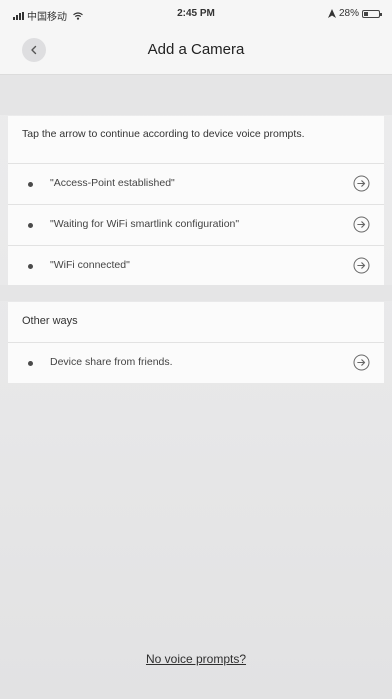  I want to click on list-item-label: "Access-Point established", so click(112, 183).